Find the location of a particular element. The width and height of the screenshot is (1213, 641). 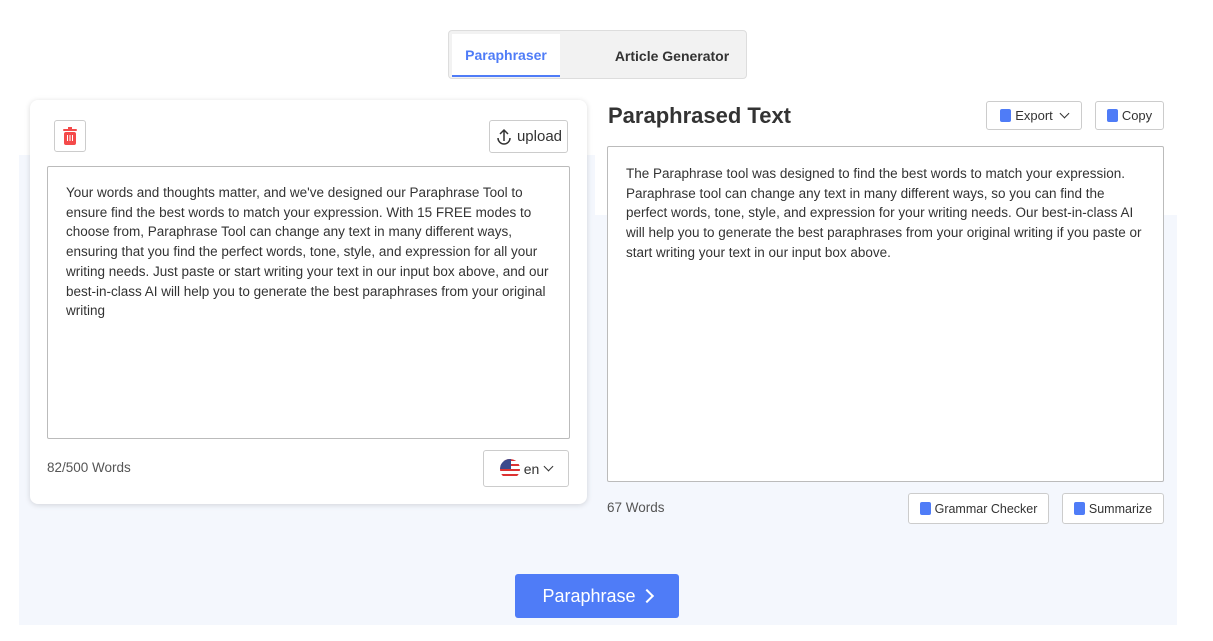

summarize-button: Summarize is located at coordinates (1113, 508).